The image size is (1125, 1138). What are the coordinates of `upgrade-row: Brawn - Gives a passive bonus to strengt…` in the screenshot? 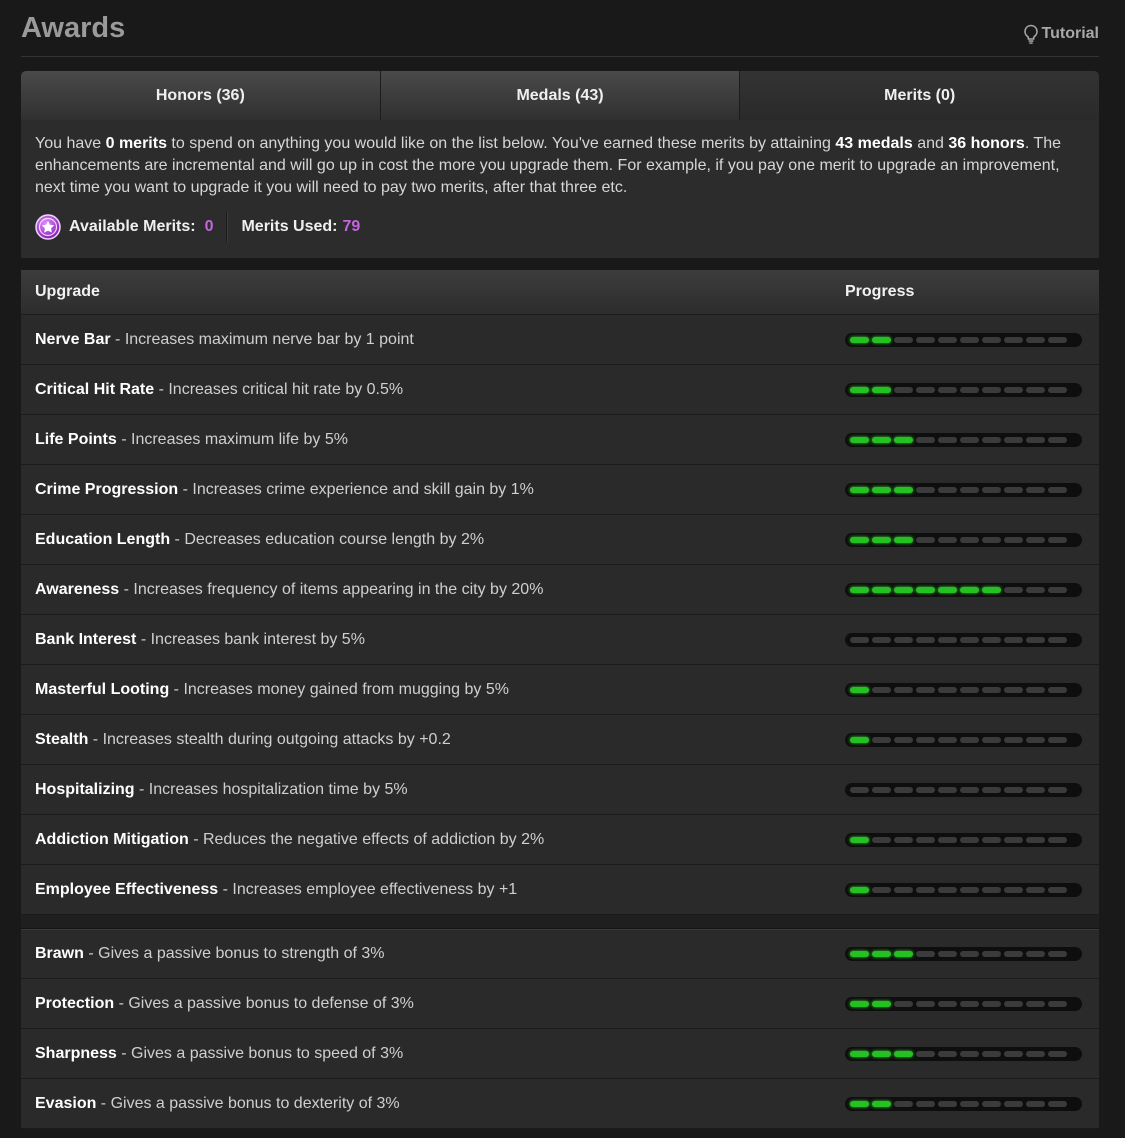 It's located at (560, 954).